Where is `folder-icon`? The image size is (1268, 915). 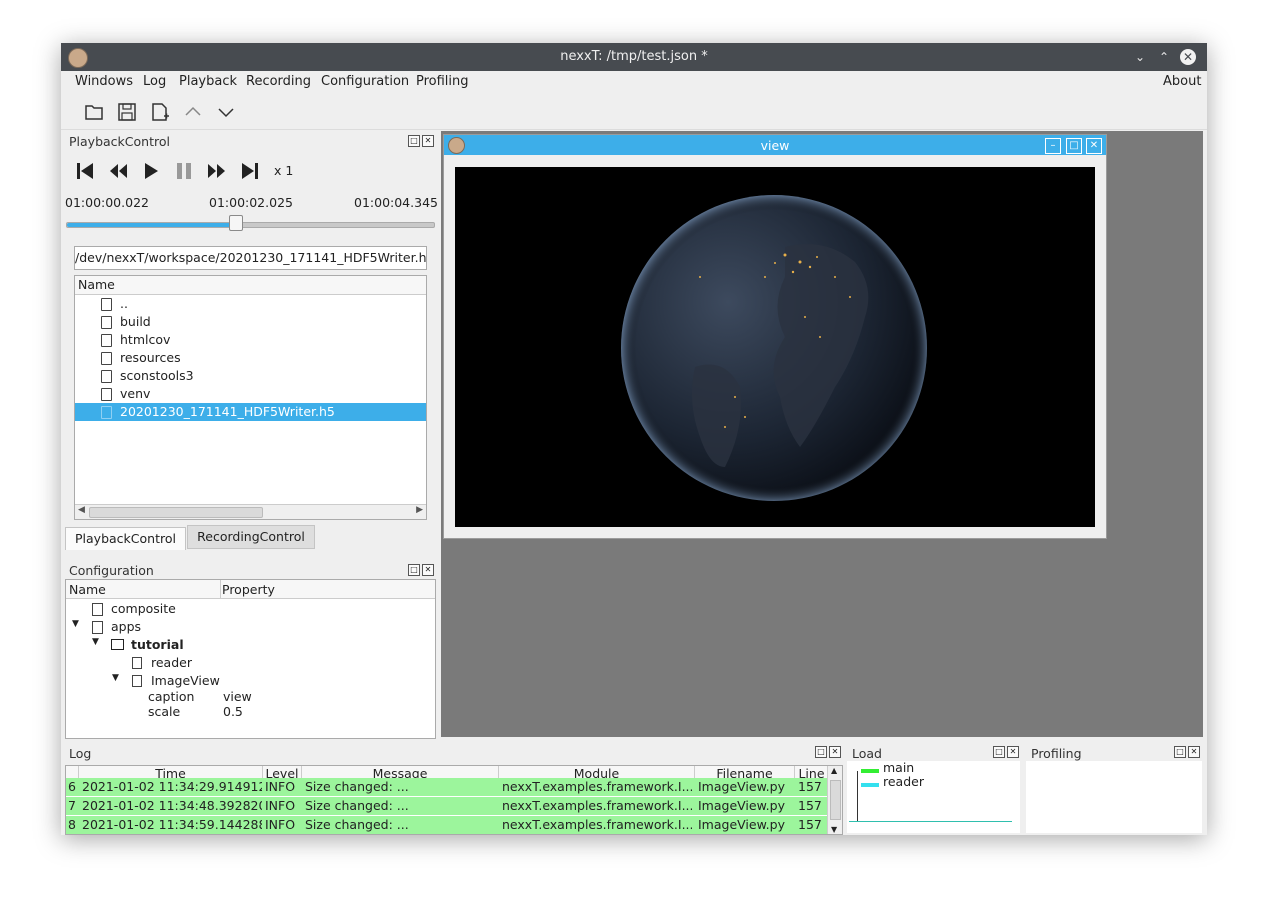 folder-icon is located at coordinates (117, 644).